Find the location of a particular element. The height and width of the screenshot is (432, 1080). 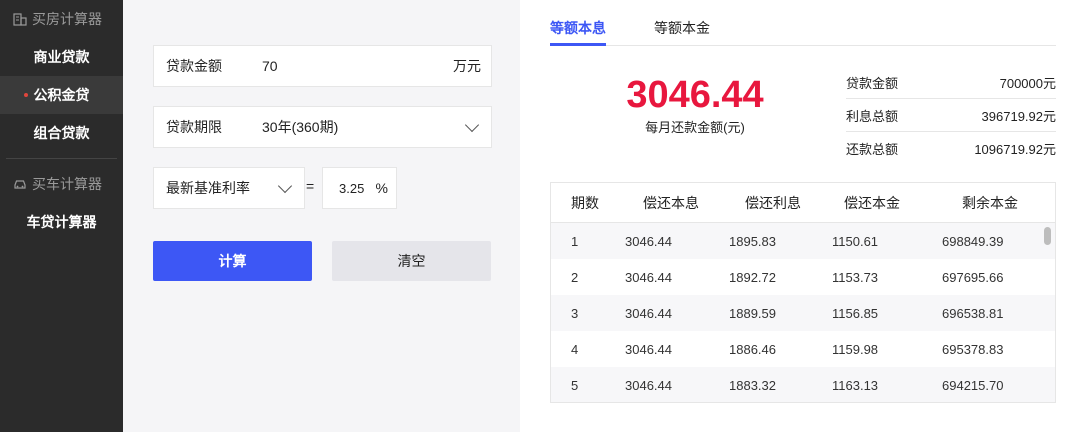

table-cell: 1895.83 is located at coordinates (752, 241).